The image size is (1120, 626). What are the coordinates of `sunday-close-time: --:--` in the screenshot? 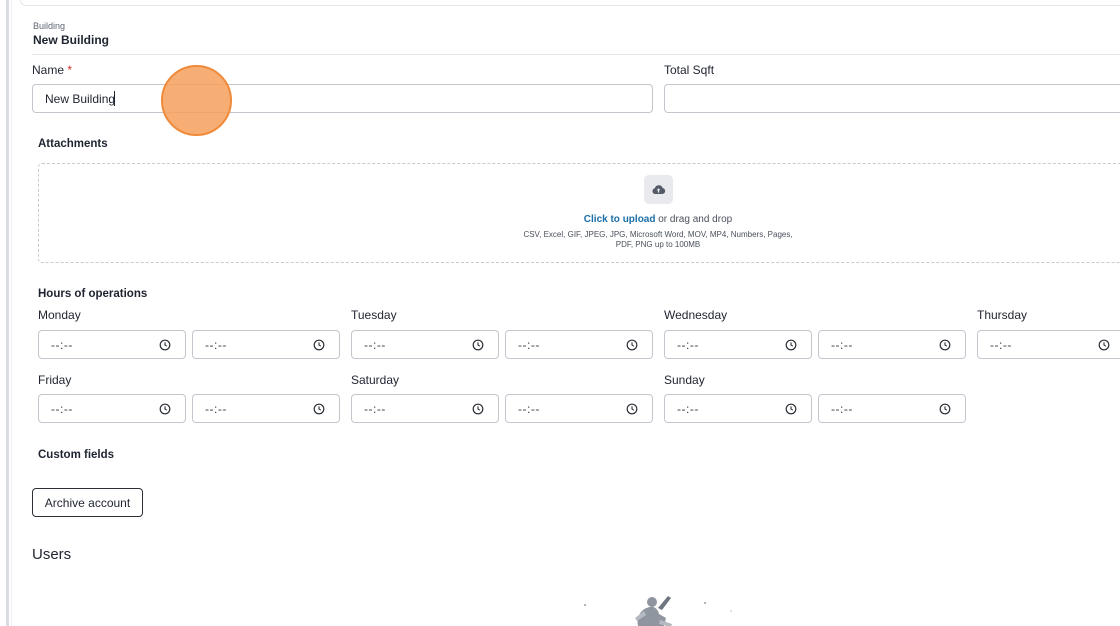 It's located at (892, 408).